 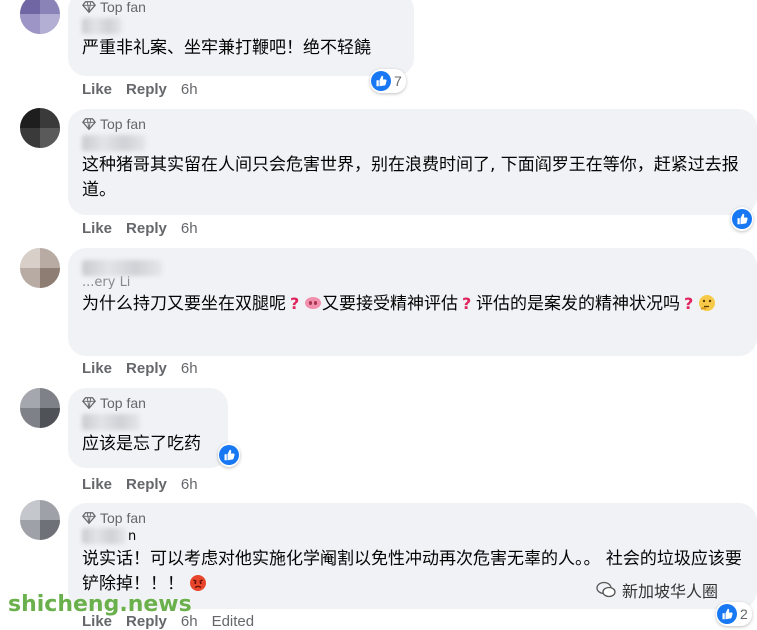 I want to click on chat-bubble-icon, so click(x=606, y=589).